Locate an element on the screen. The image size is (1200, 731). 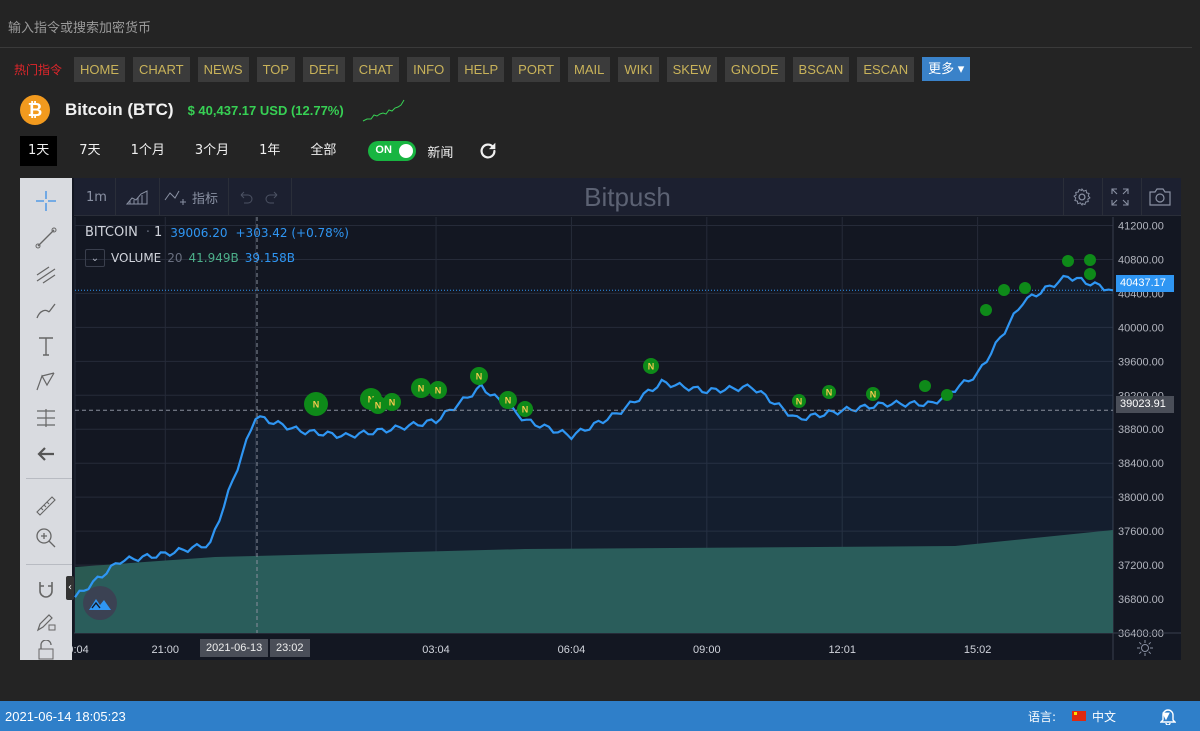
time-range-row: 1天 7天 1个月 3个月 1年 全部 ON 新闻 is located at coordinates (259, 151).